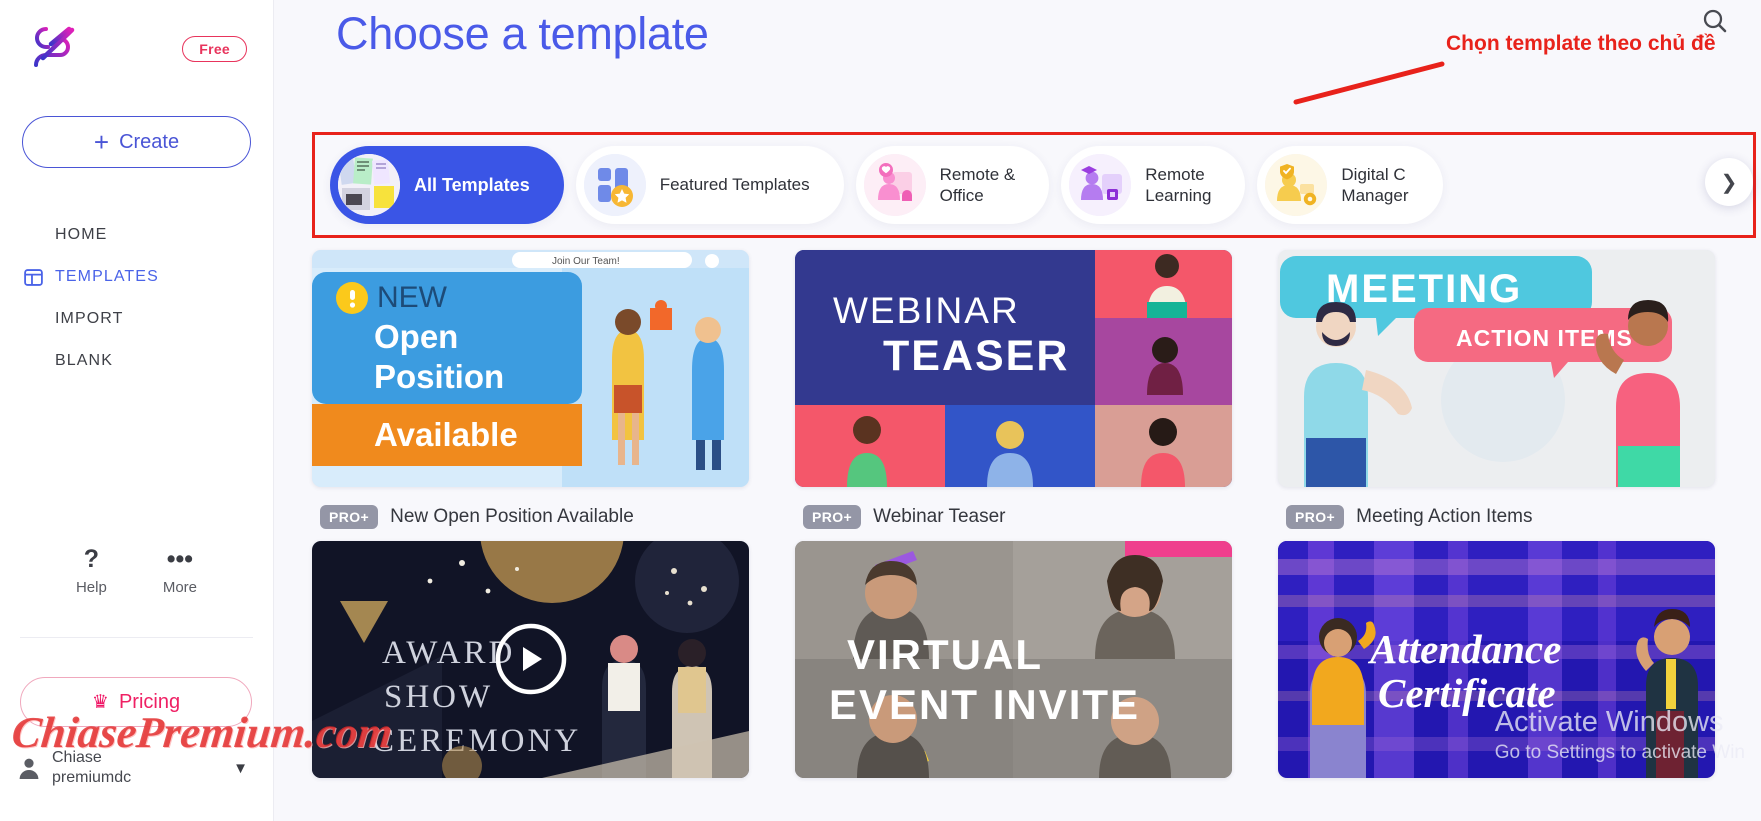  Describe the element at coordinates (29, 768) in the screenshot. I see `user-avatar-icon` at that location.